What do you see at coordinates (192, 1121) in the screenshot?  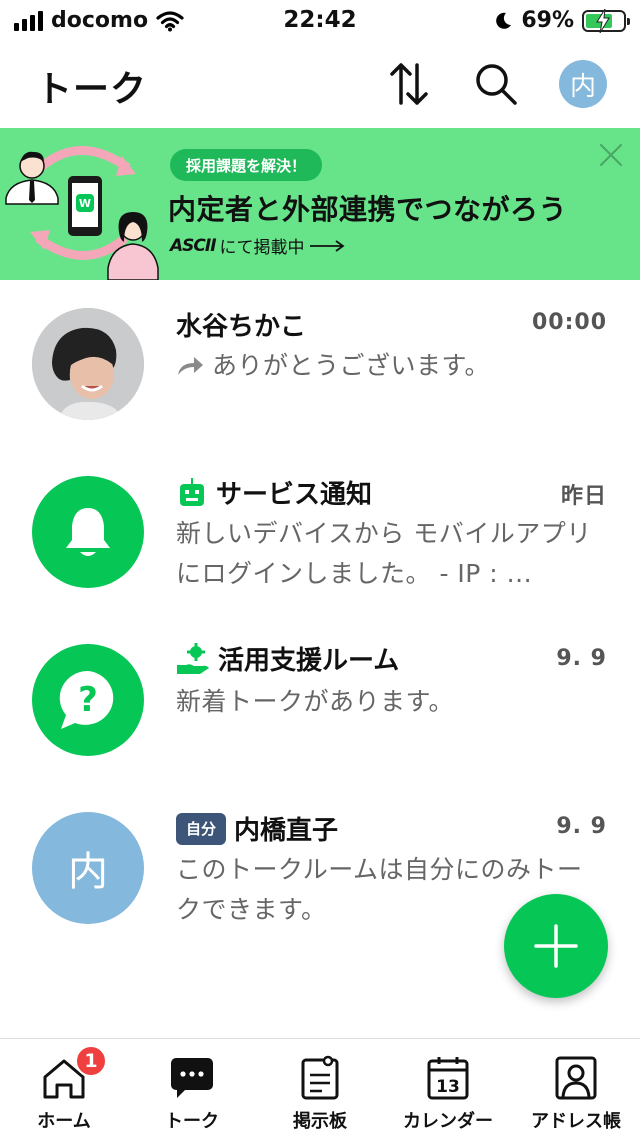 I see `tab-label: トーク` at bounding box center [192, 1121].